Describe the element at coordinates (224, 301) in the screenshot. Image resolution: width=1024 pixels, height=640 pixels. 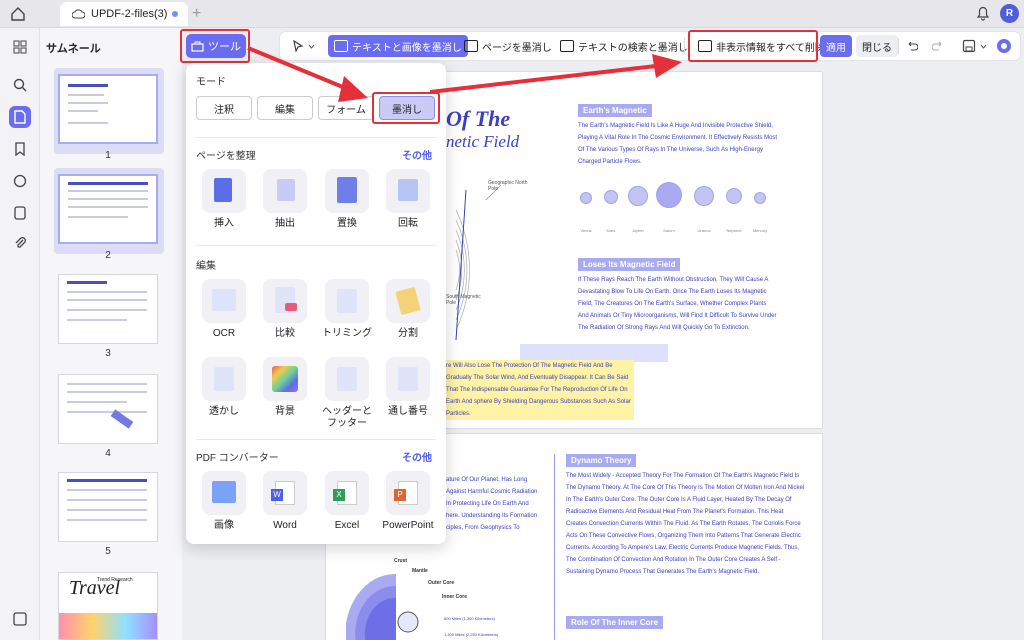
I see `ocr-icon` at that location.